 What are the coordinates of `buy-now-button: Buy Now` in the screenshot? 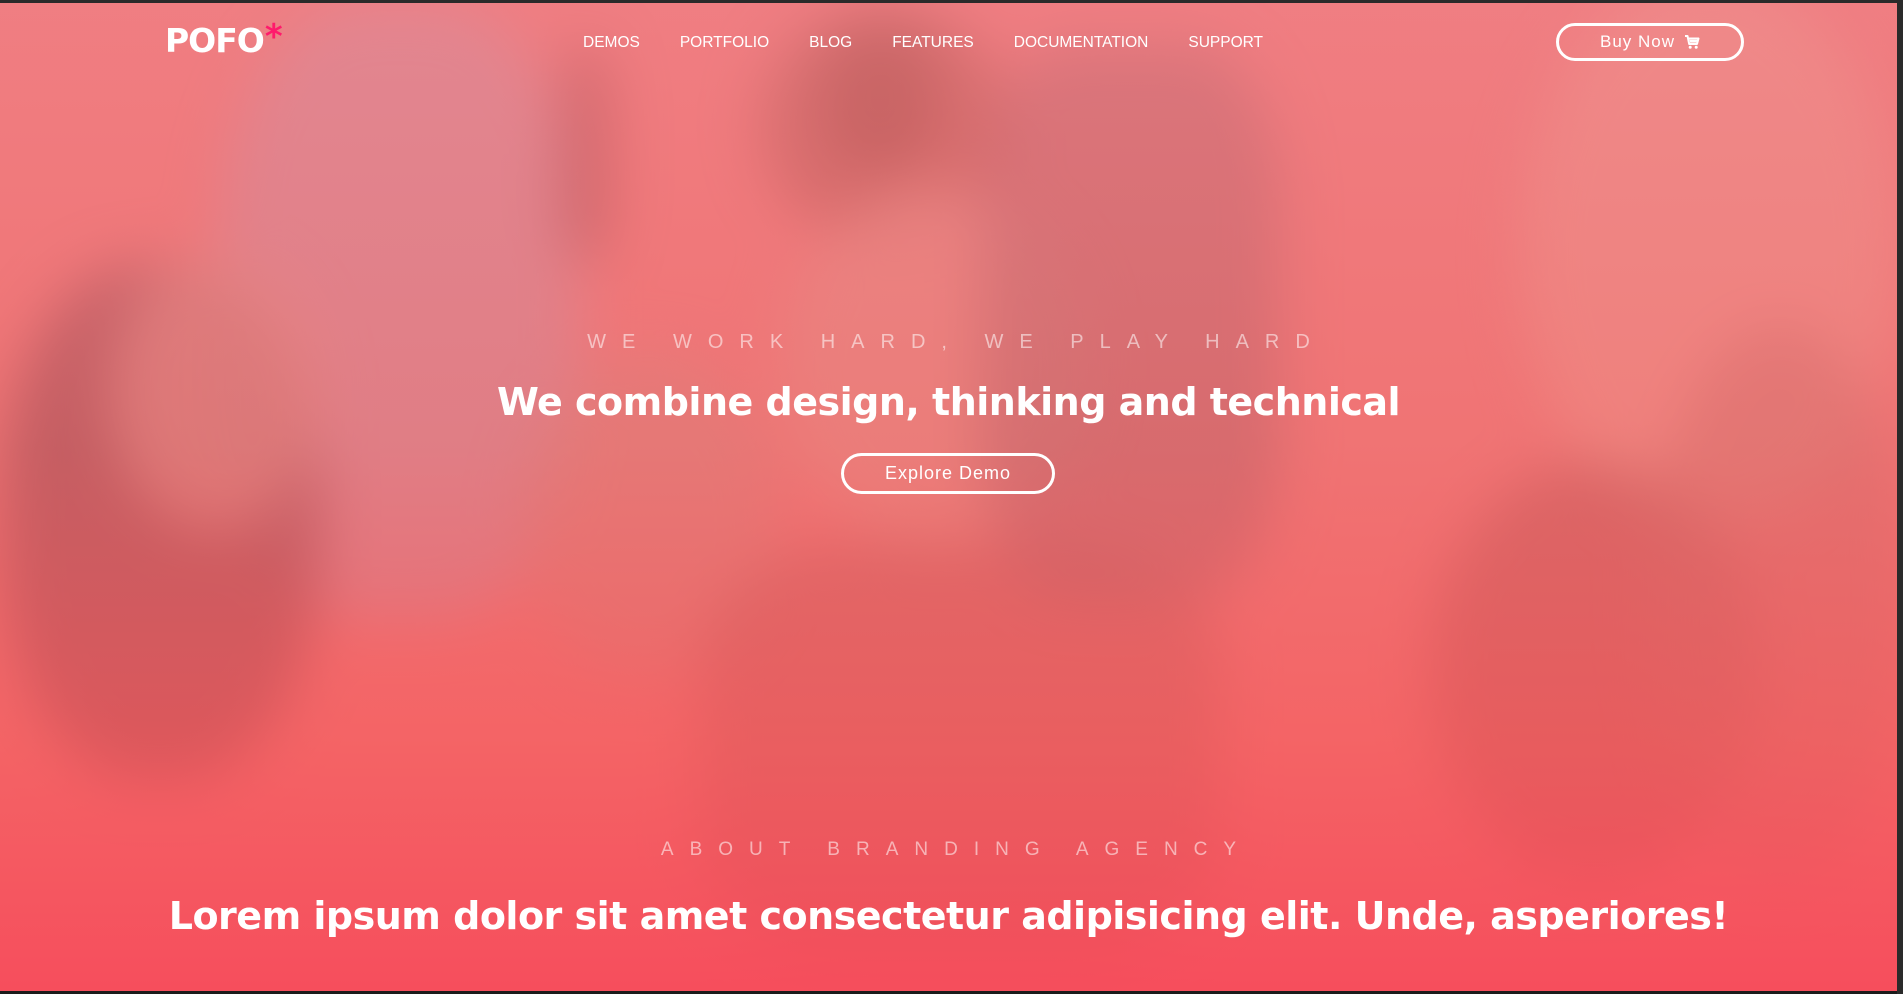 It's located at (1650, 42).